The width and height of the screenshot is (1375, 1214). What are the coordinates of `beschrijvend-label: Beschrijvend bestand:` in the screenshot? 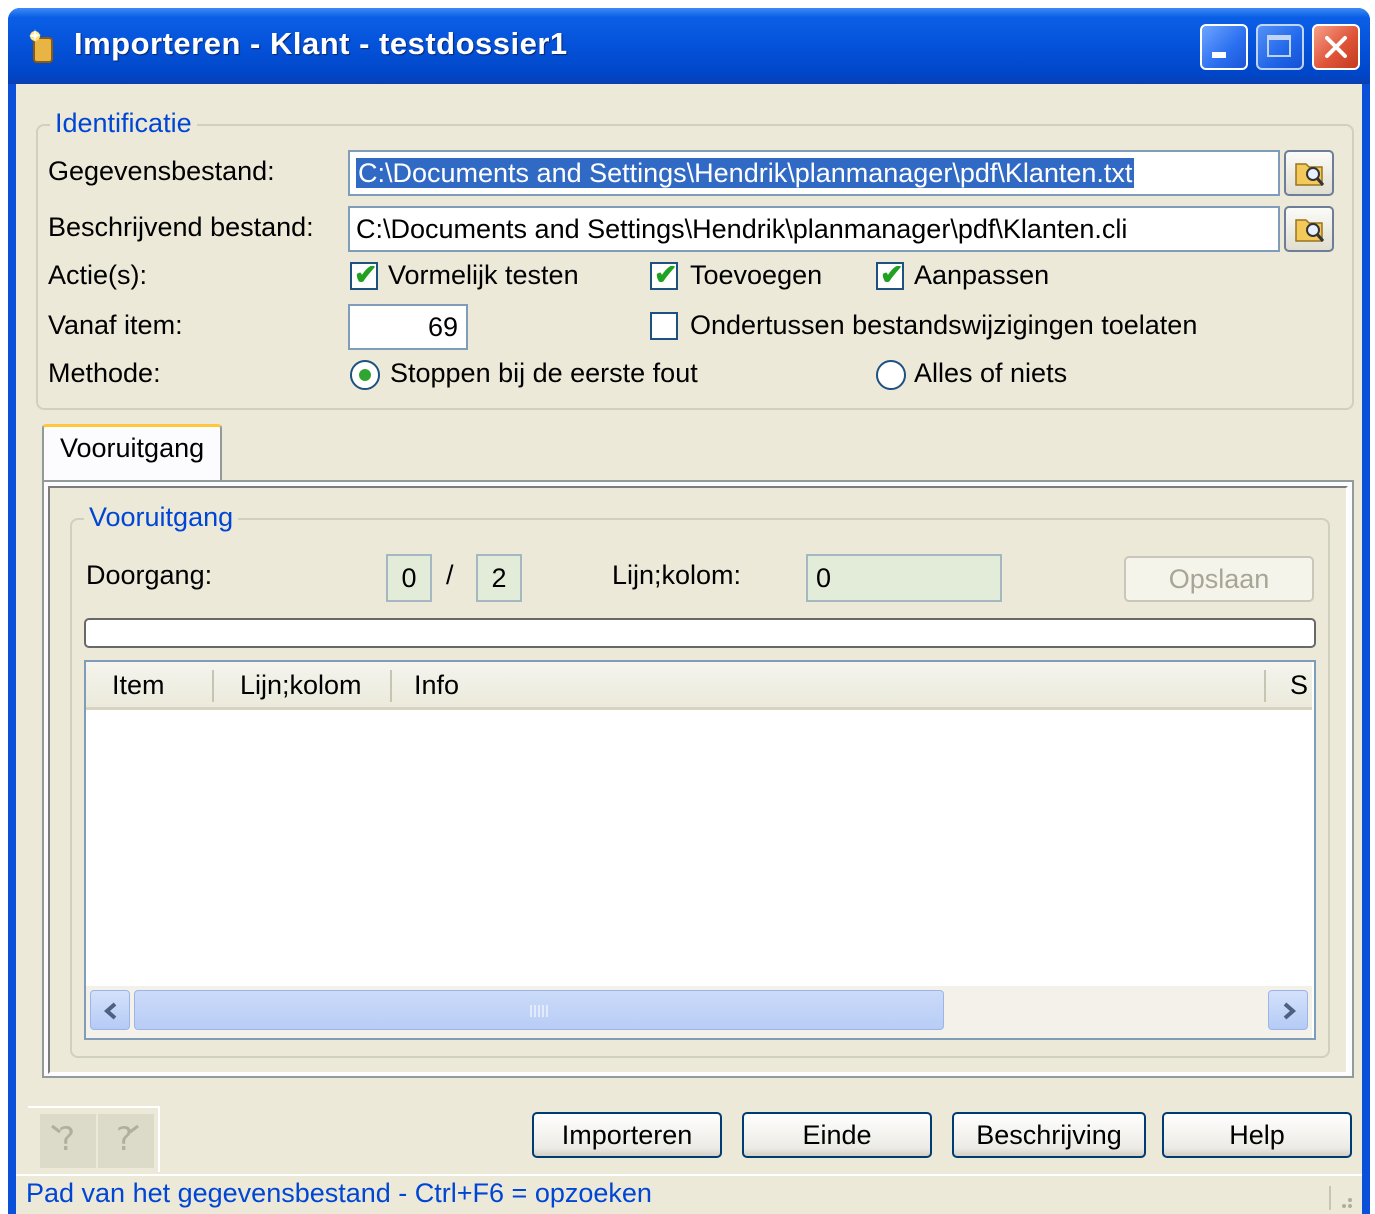 It's located at (181, 227).